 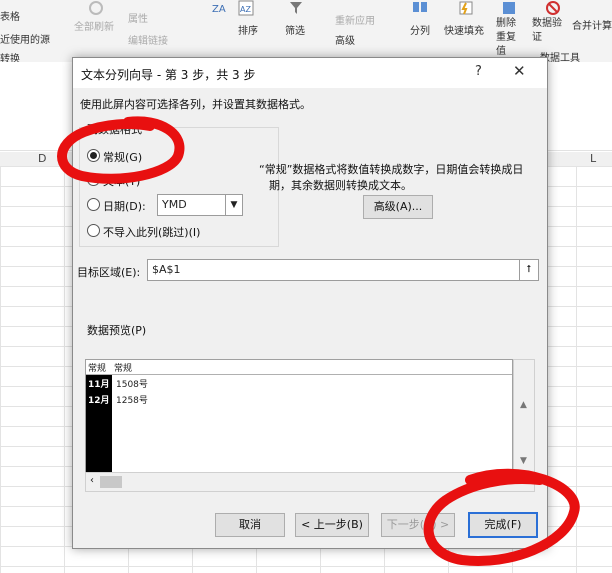 I want to click on edit-links-button: 编辑链接, so click(x=148, y=39).